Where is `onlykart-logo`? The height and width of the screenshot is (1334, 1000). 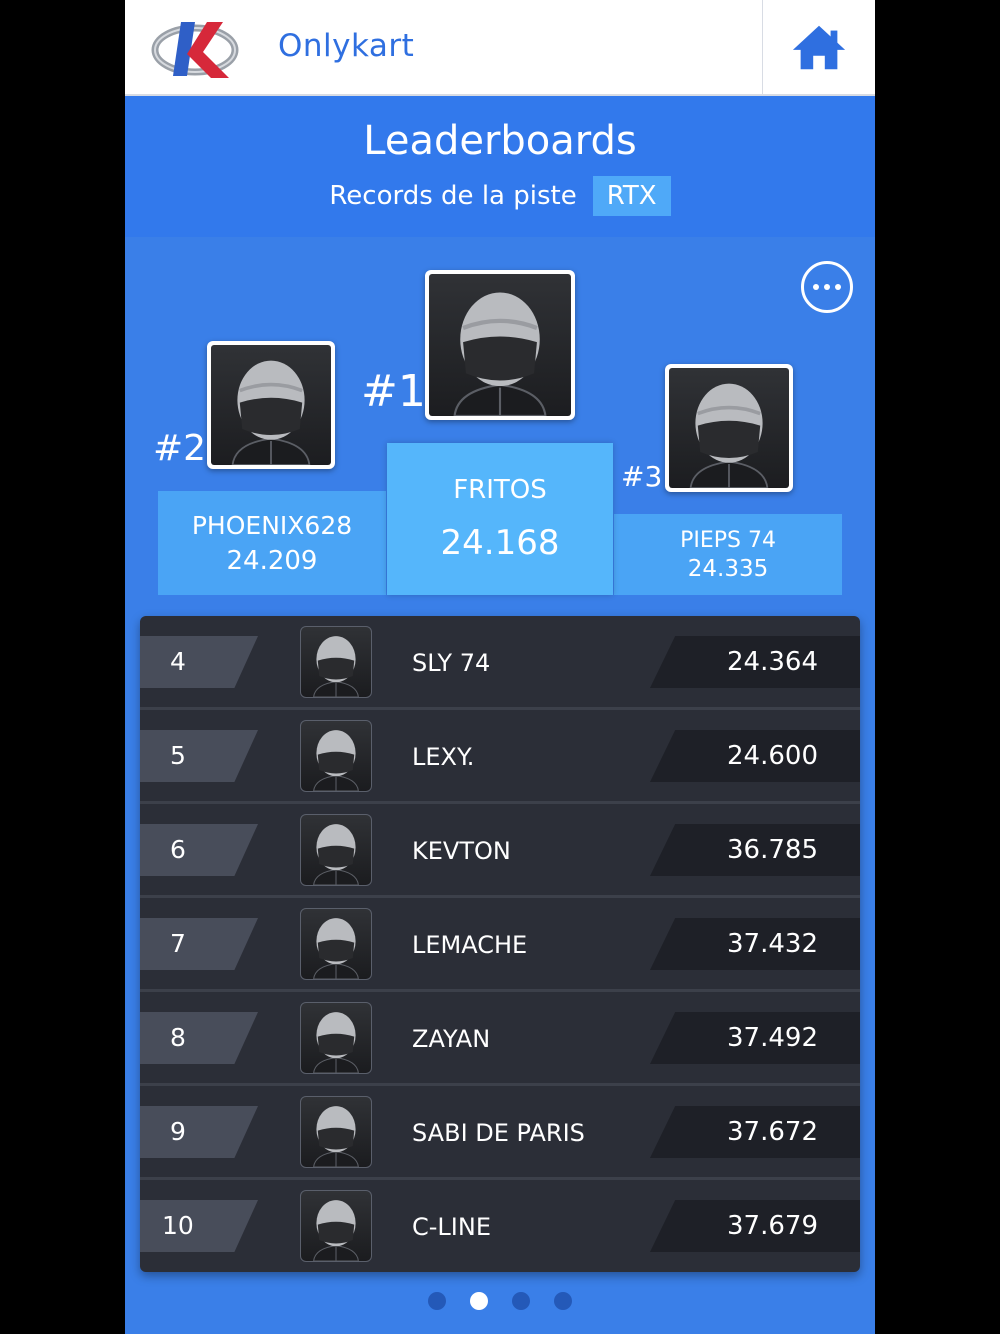
onlykart-logo is located at coordinates (197, 49).